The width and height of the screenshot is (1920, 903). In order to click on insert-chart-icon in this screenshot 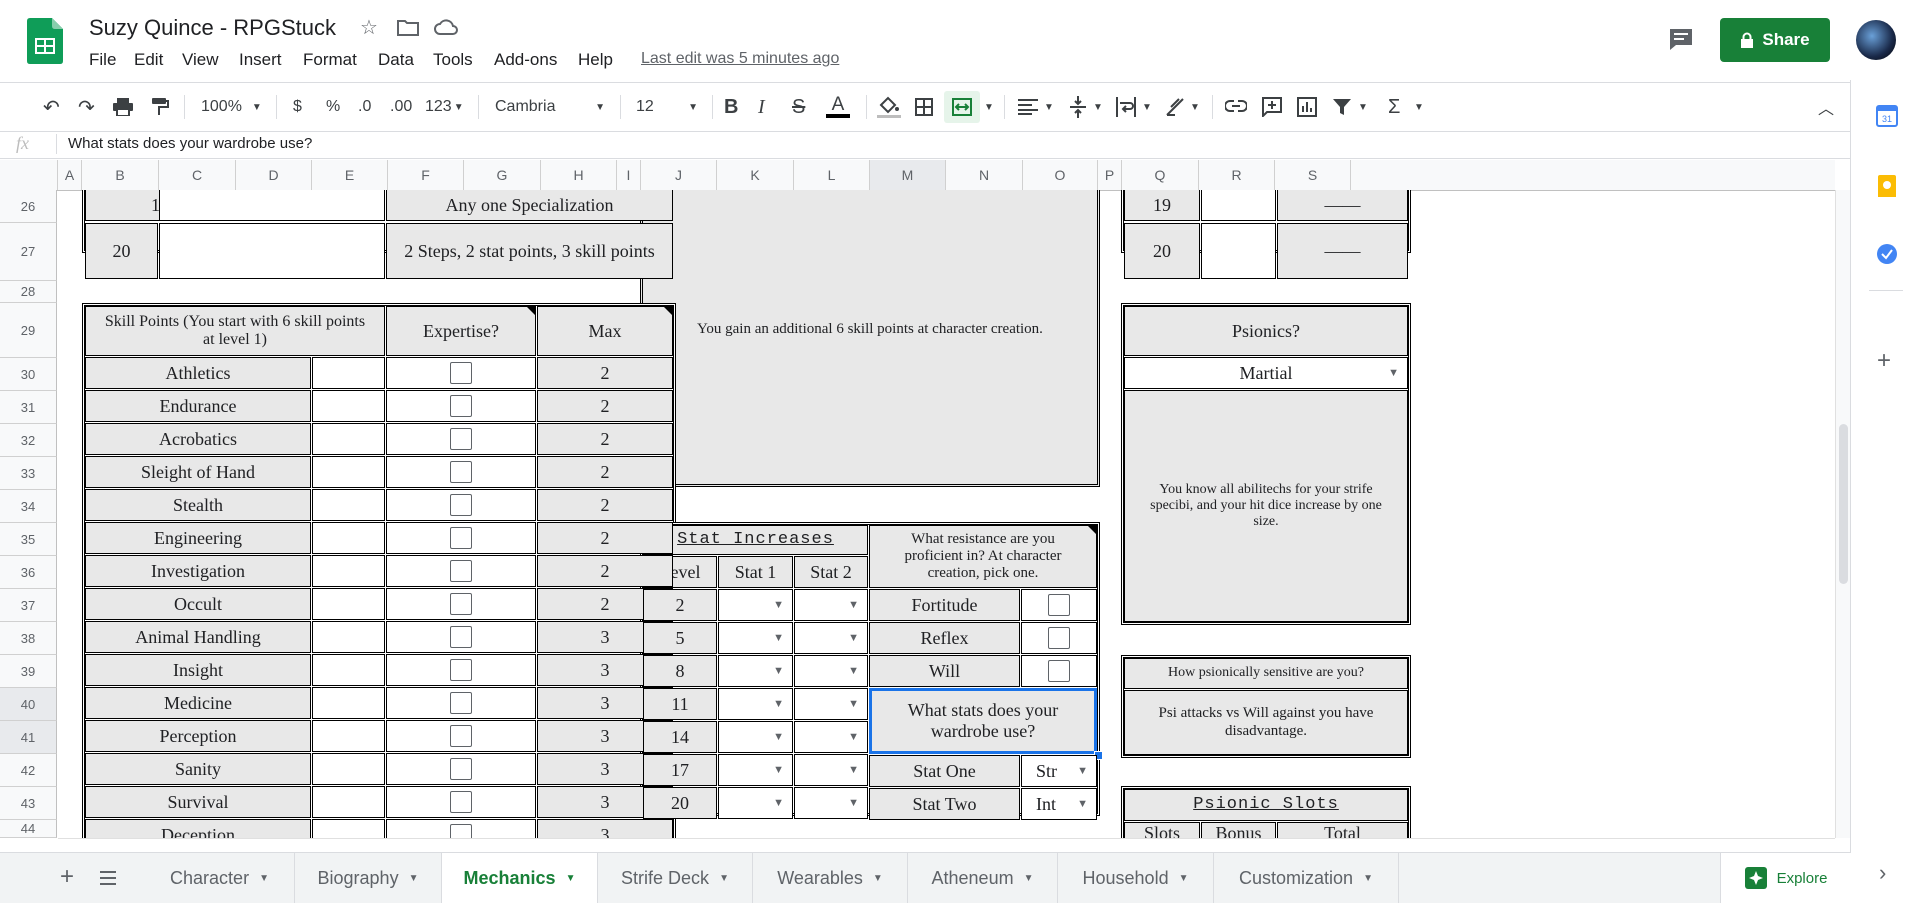, I will do `click(1307, 107)`.